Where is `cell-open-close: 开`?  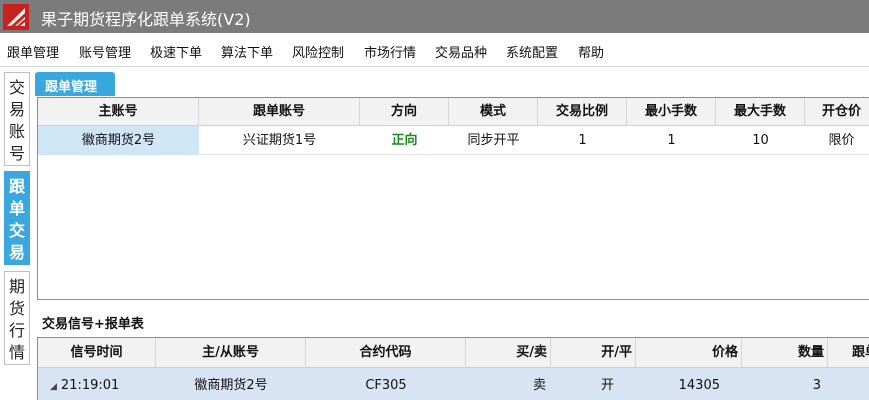 cell-open-close: 开 is located at coordinates (593, 384).